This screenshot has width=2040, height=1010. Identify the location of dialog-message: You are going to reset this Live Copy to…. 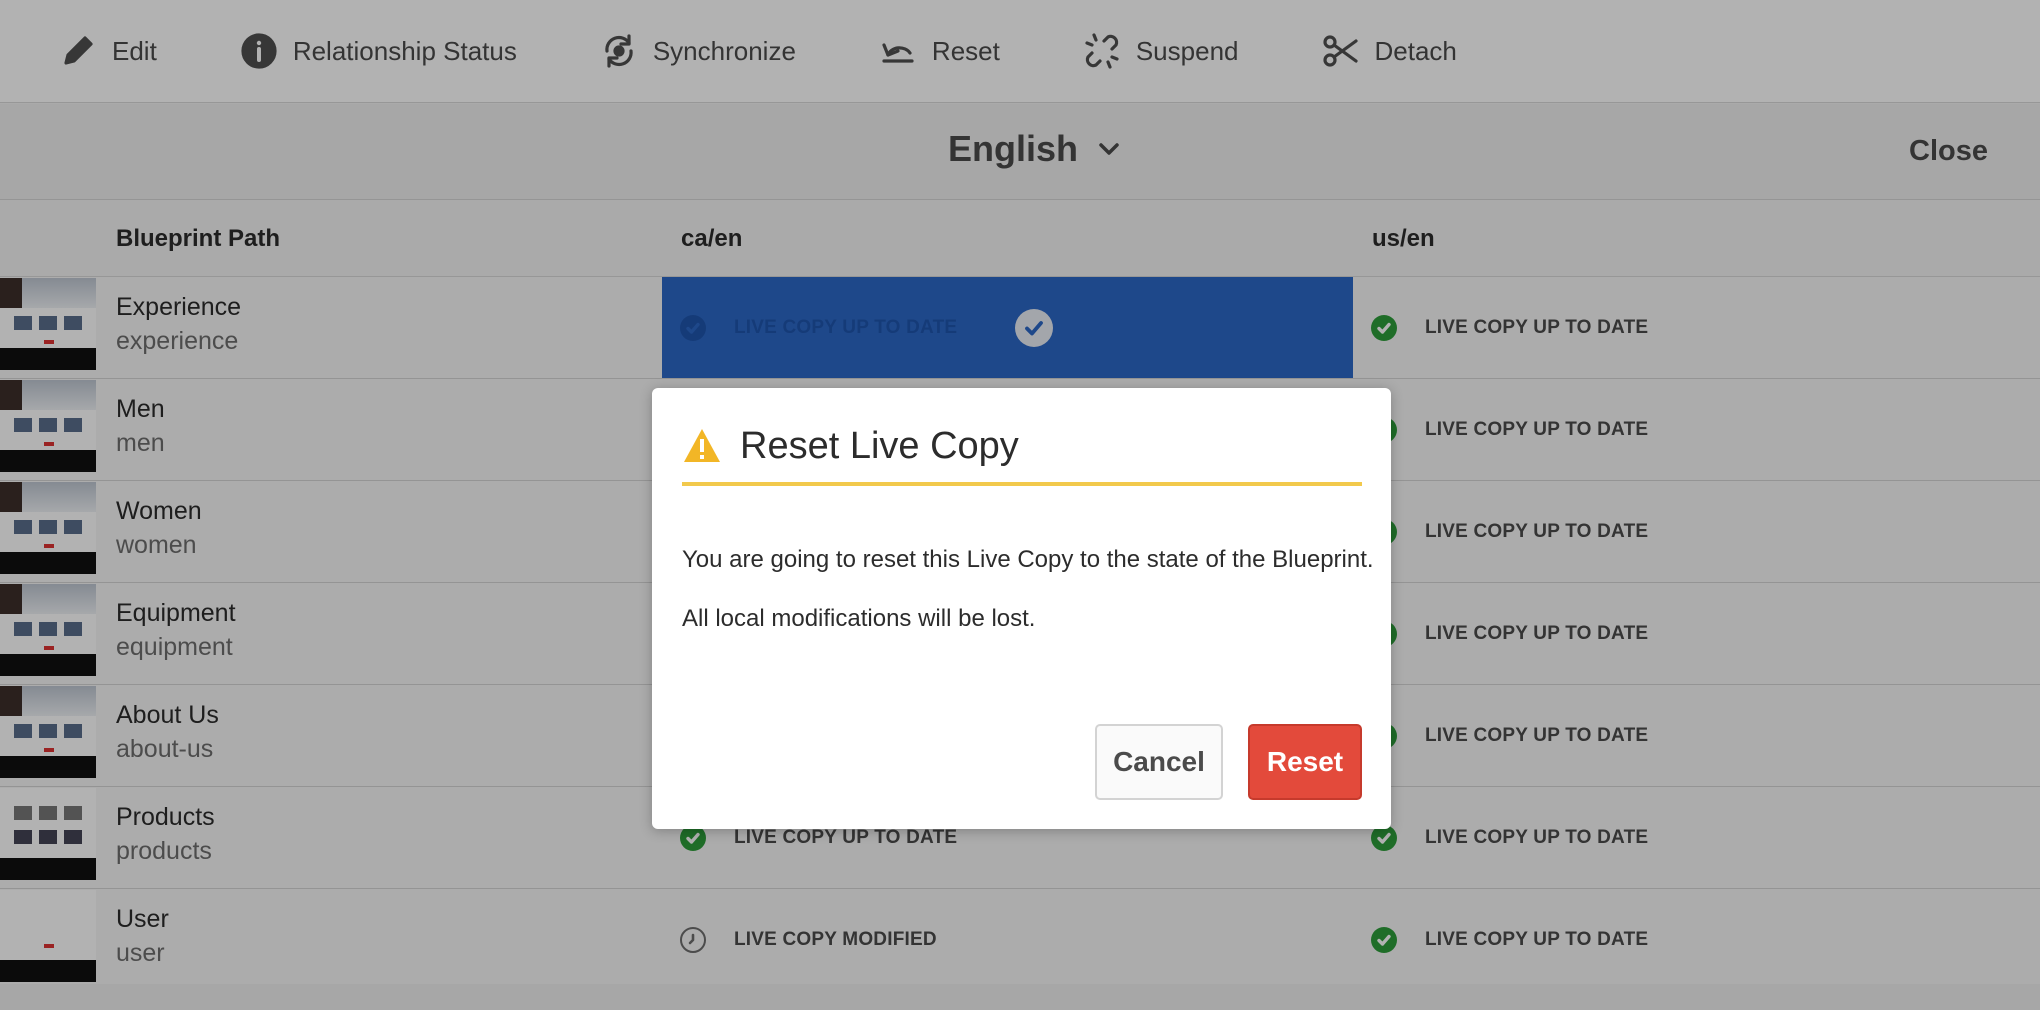
(1028, 559).